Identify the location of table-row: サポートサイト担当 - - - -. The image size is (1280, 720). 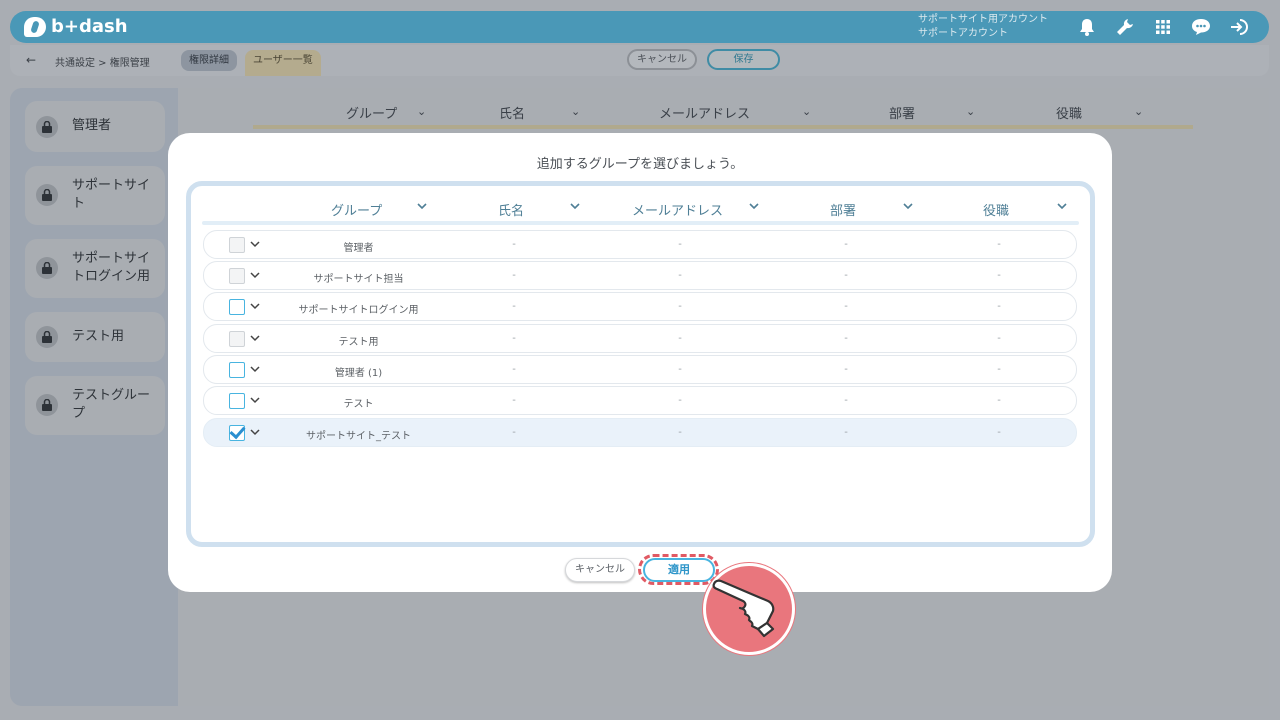
(640, 275).